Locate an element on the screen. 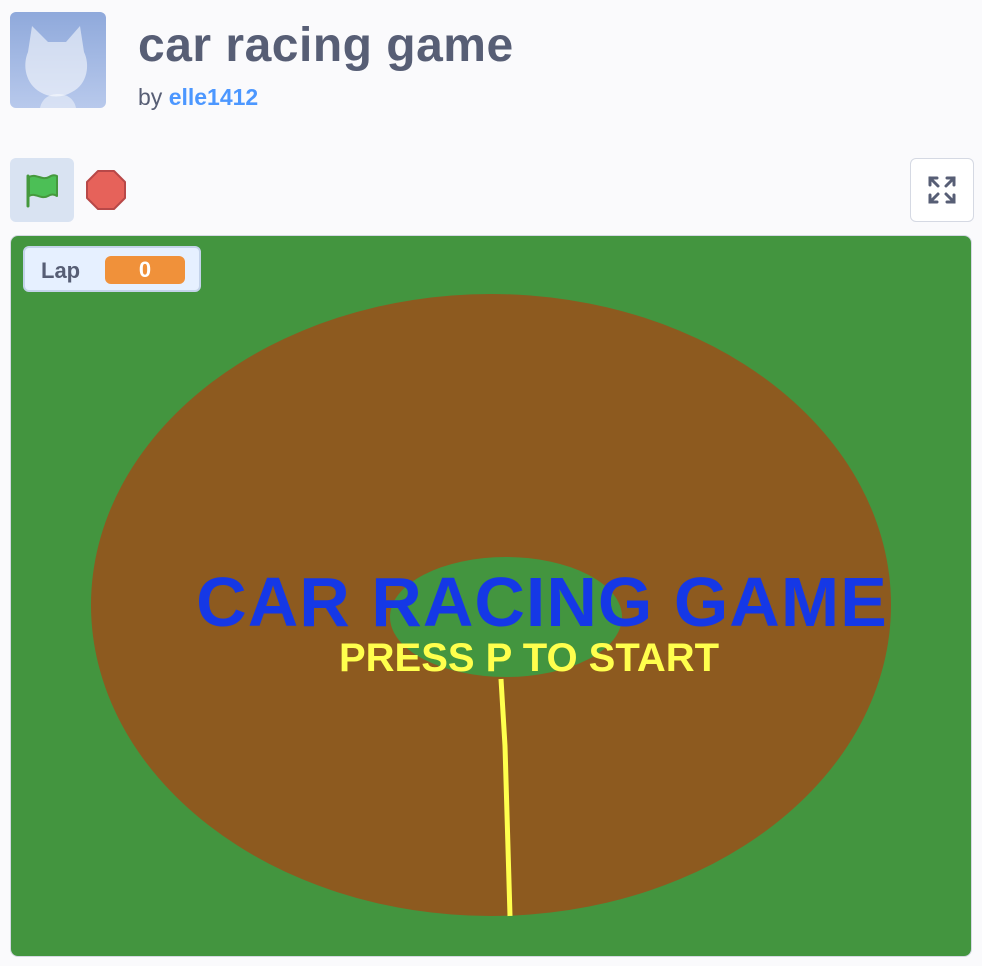 The height and width of the screenshot is (966, 982). stop-button is located at coordinates (106, 190).